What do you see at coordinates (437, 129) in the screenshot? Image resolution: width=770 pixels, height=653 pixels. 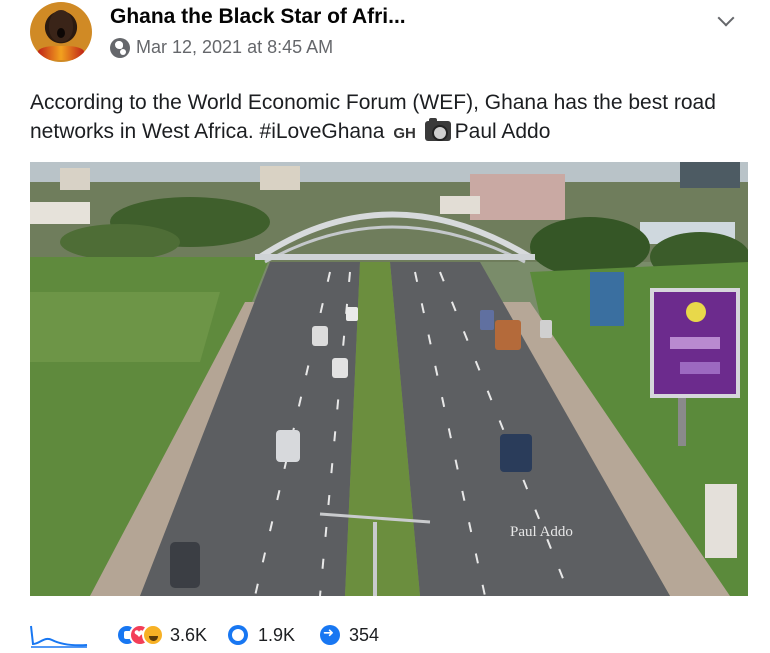 I see `camera-icon` at bounding box center [437, 129].